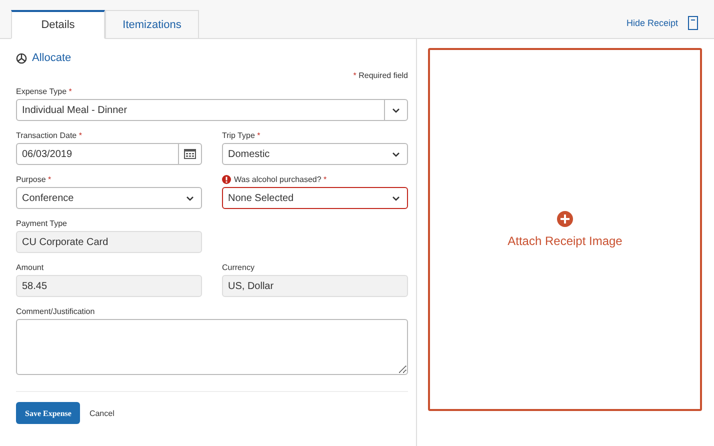  What do you see at coordinates (315, 286) in the screenshot?
I see `readonly-field: US, Dollar` at bounding box center [315, 286].